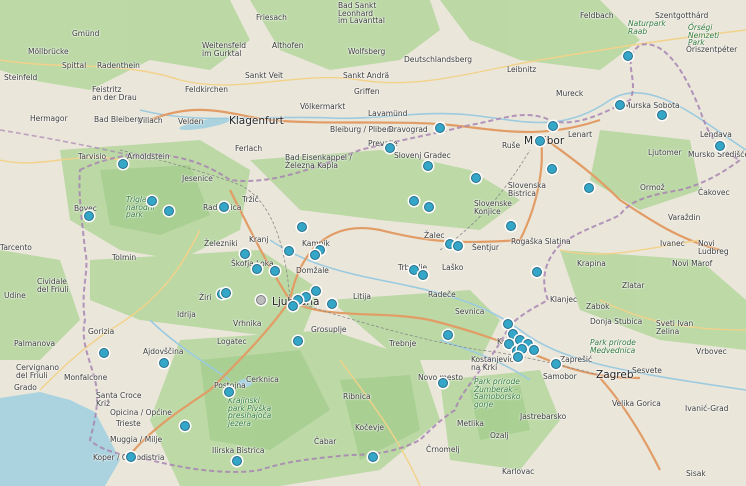 The image size is (746, 486). What do you see at coordinates (476, 178) in the screenshot?
I see `map-marker-m10` at bounding box center [476, 178].